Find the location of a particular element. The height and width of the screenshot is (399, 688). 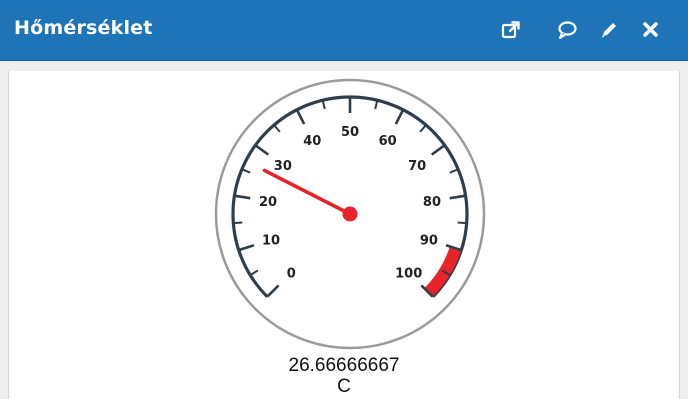

gauge-tick-label: 40 is located at coordinates (312, 141).